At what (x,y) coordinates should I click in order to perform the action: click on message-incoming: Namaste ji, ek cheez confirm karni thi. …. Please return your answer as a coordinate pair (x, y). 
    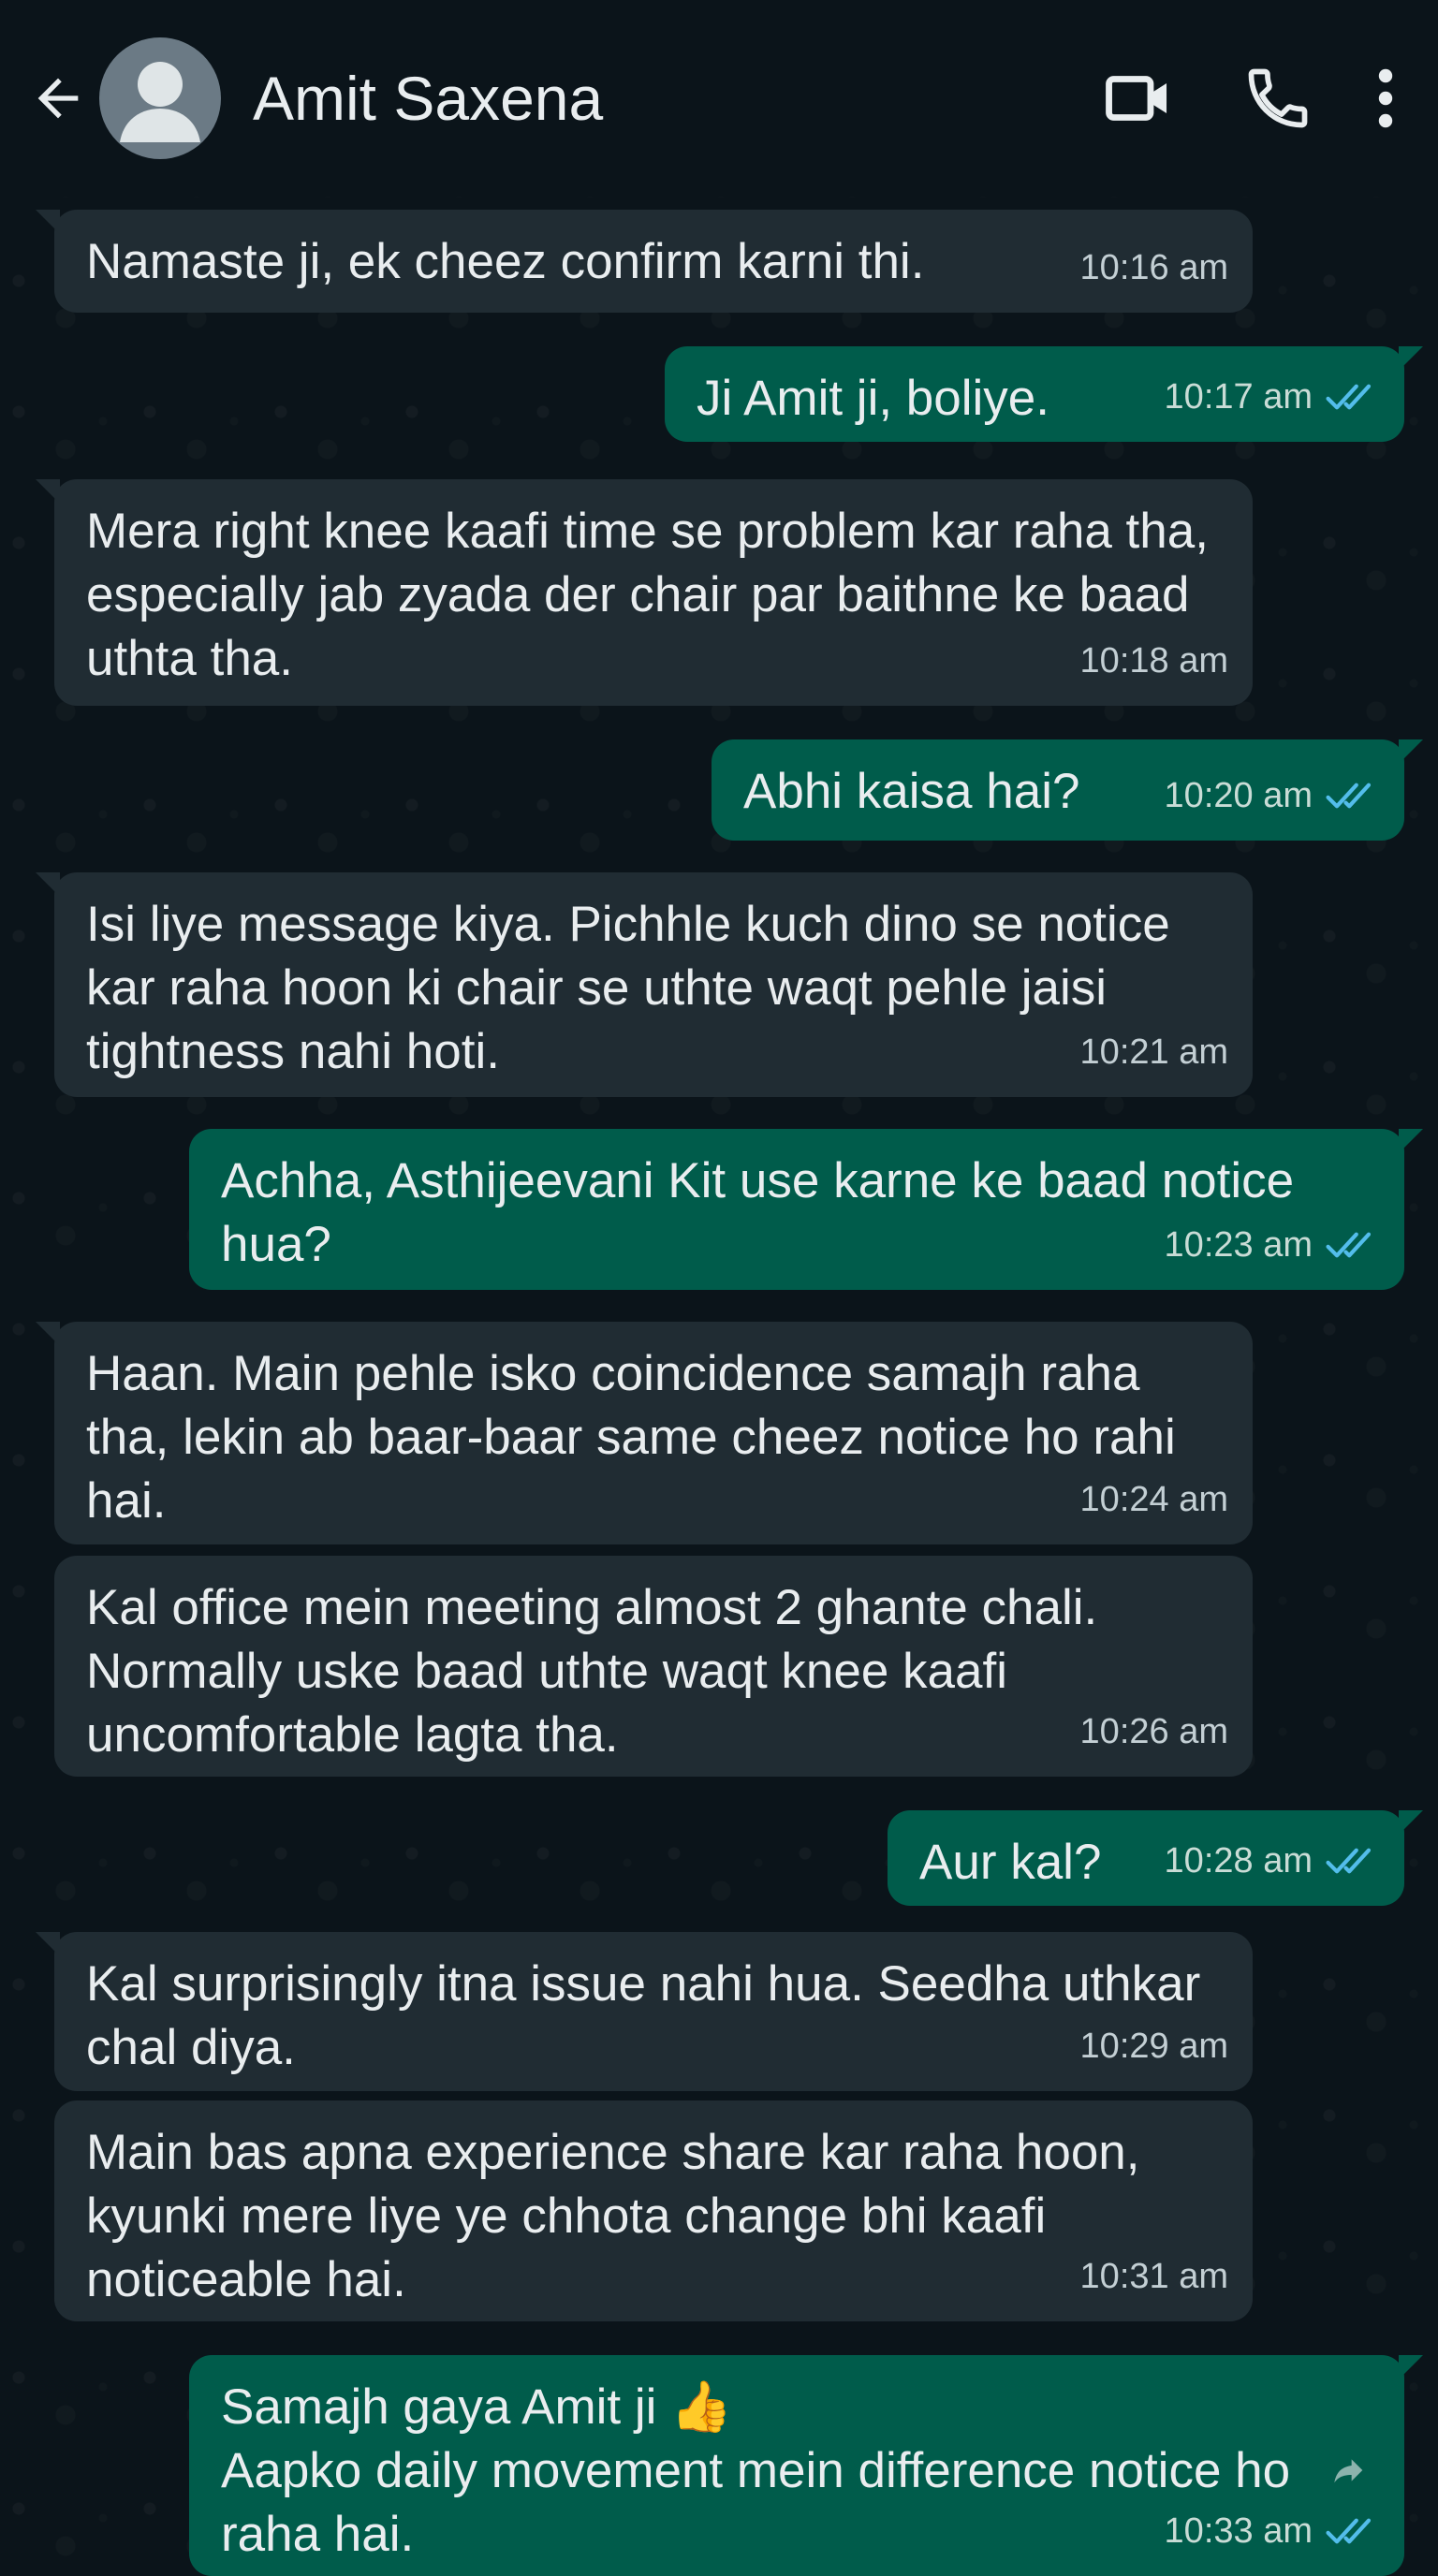
    Looking at the image, I should click on (644, 261).